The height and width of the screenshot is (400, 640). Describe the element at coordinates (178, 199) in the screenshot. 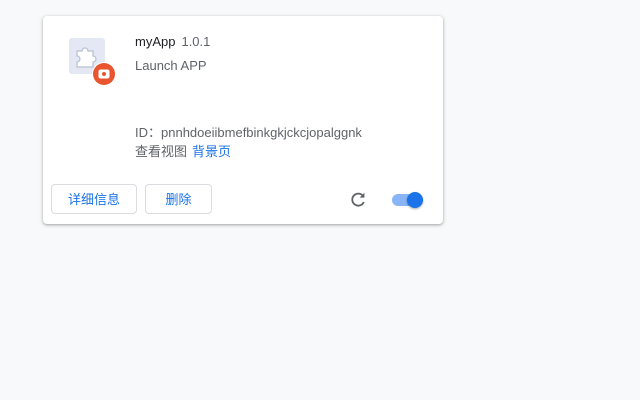

I see `remove-button: 删除` at that location.